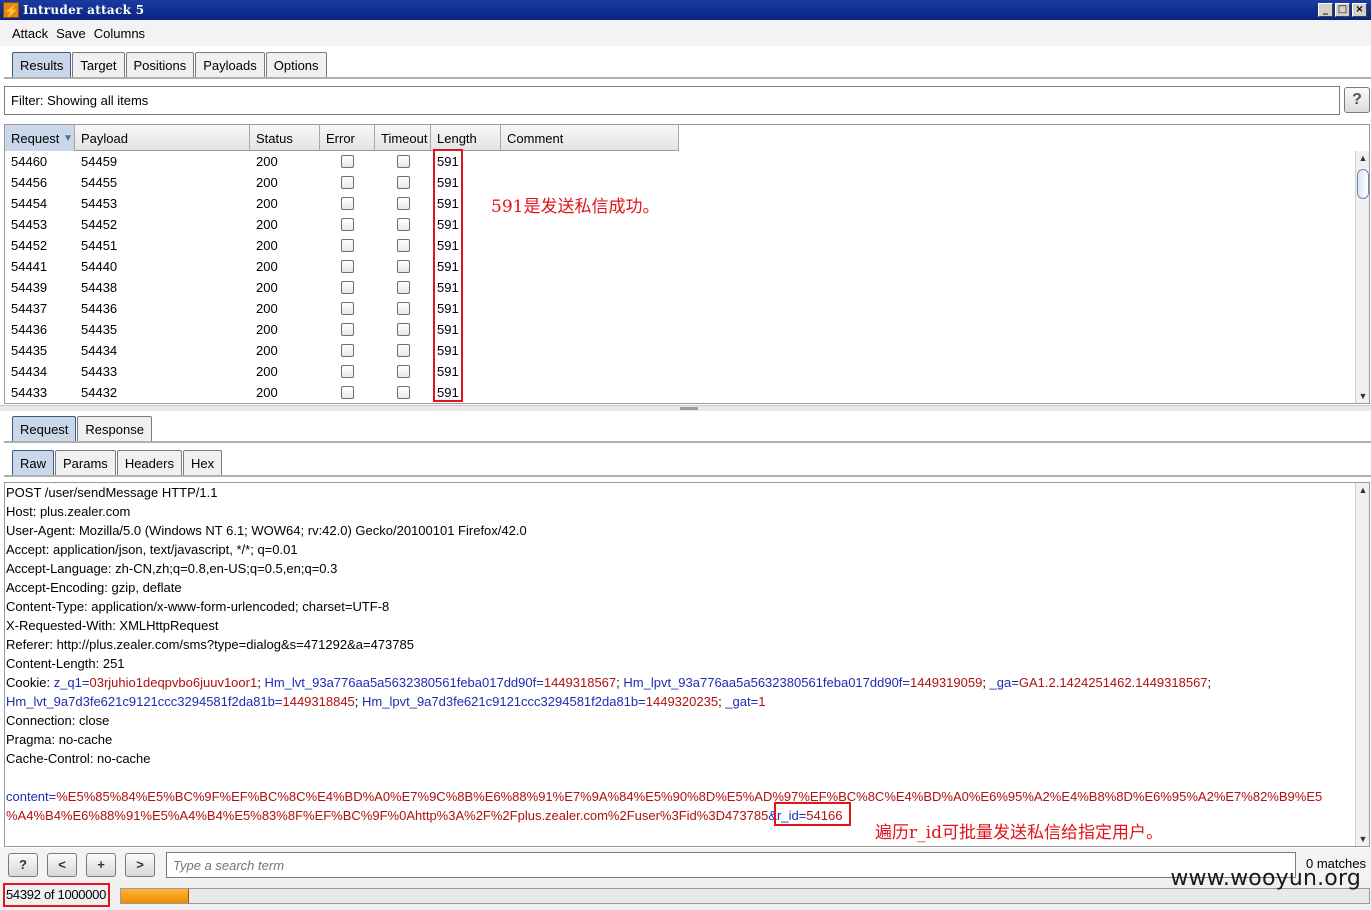  I want to click on search-next-button: >, so click(140, 865).